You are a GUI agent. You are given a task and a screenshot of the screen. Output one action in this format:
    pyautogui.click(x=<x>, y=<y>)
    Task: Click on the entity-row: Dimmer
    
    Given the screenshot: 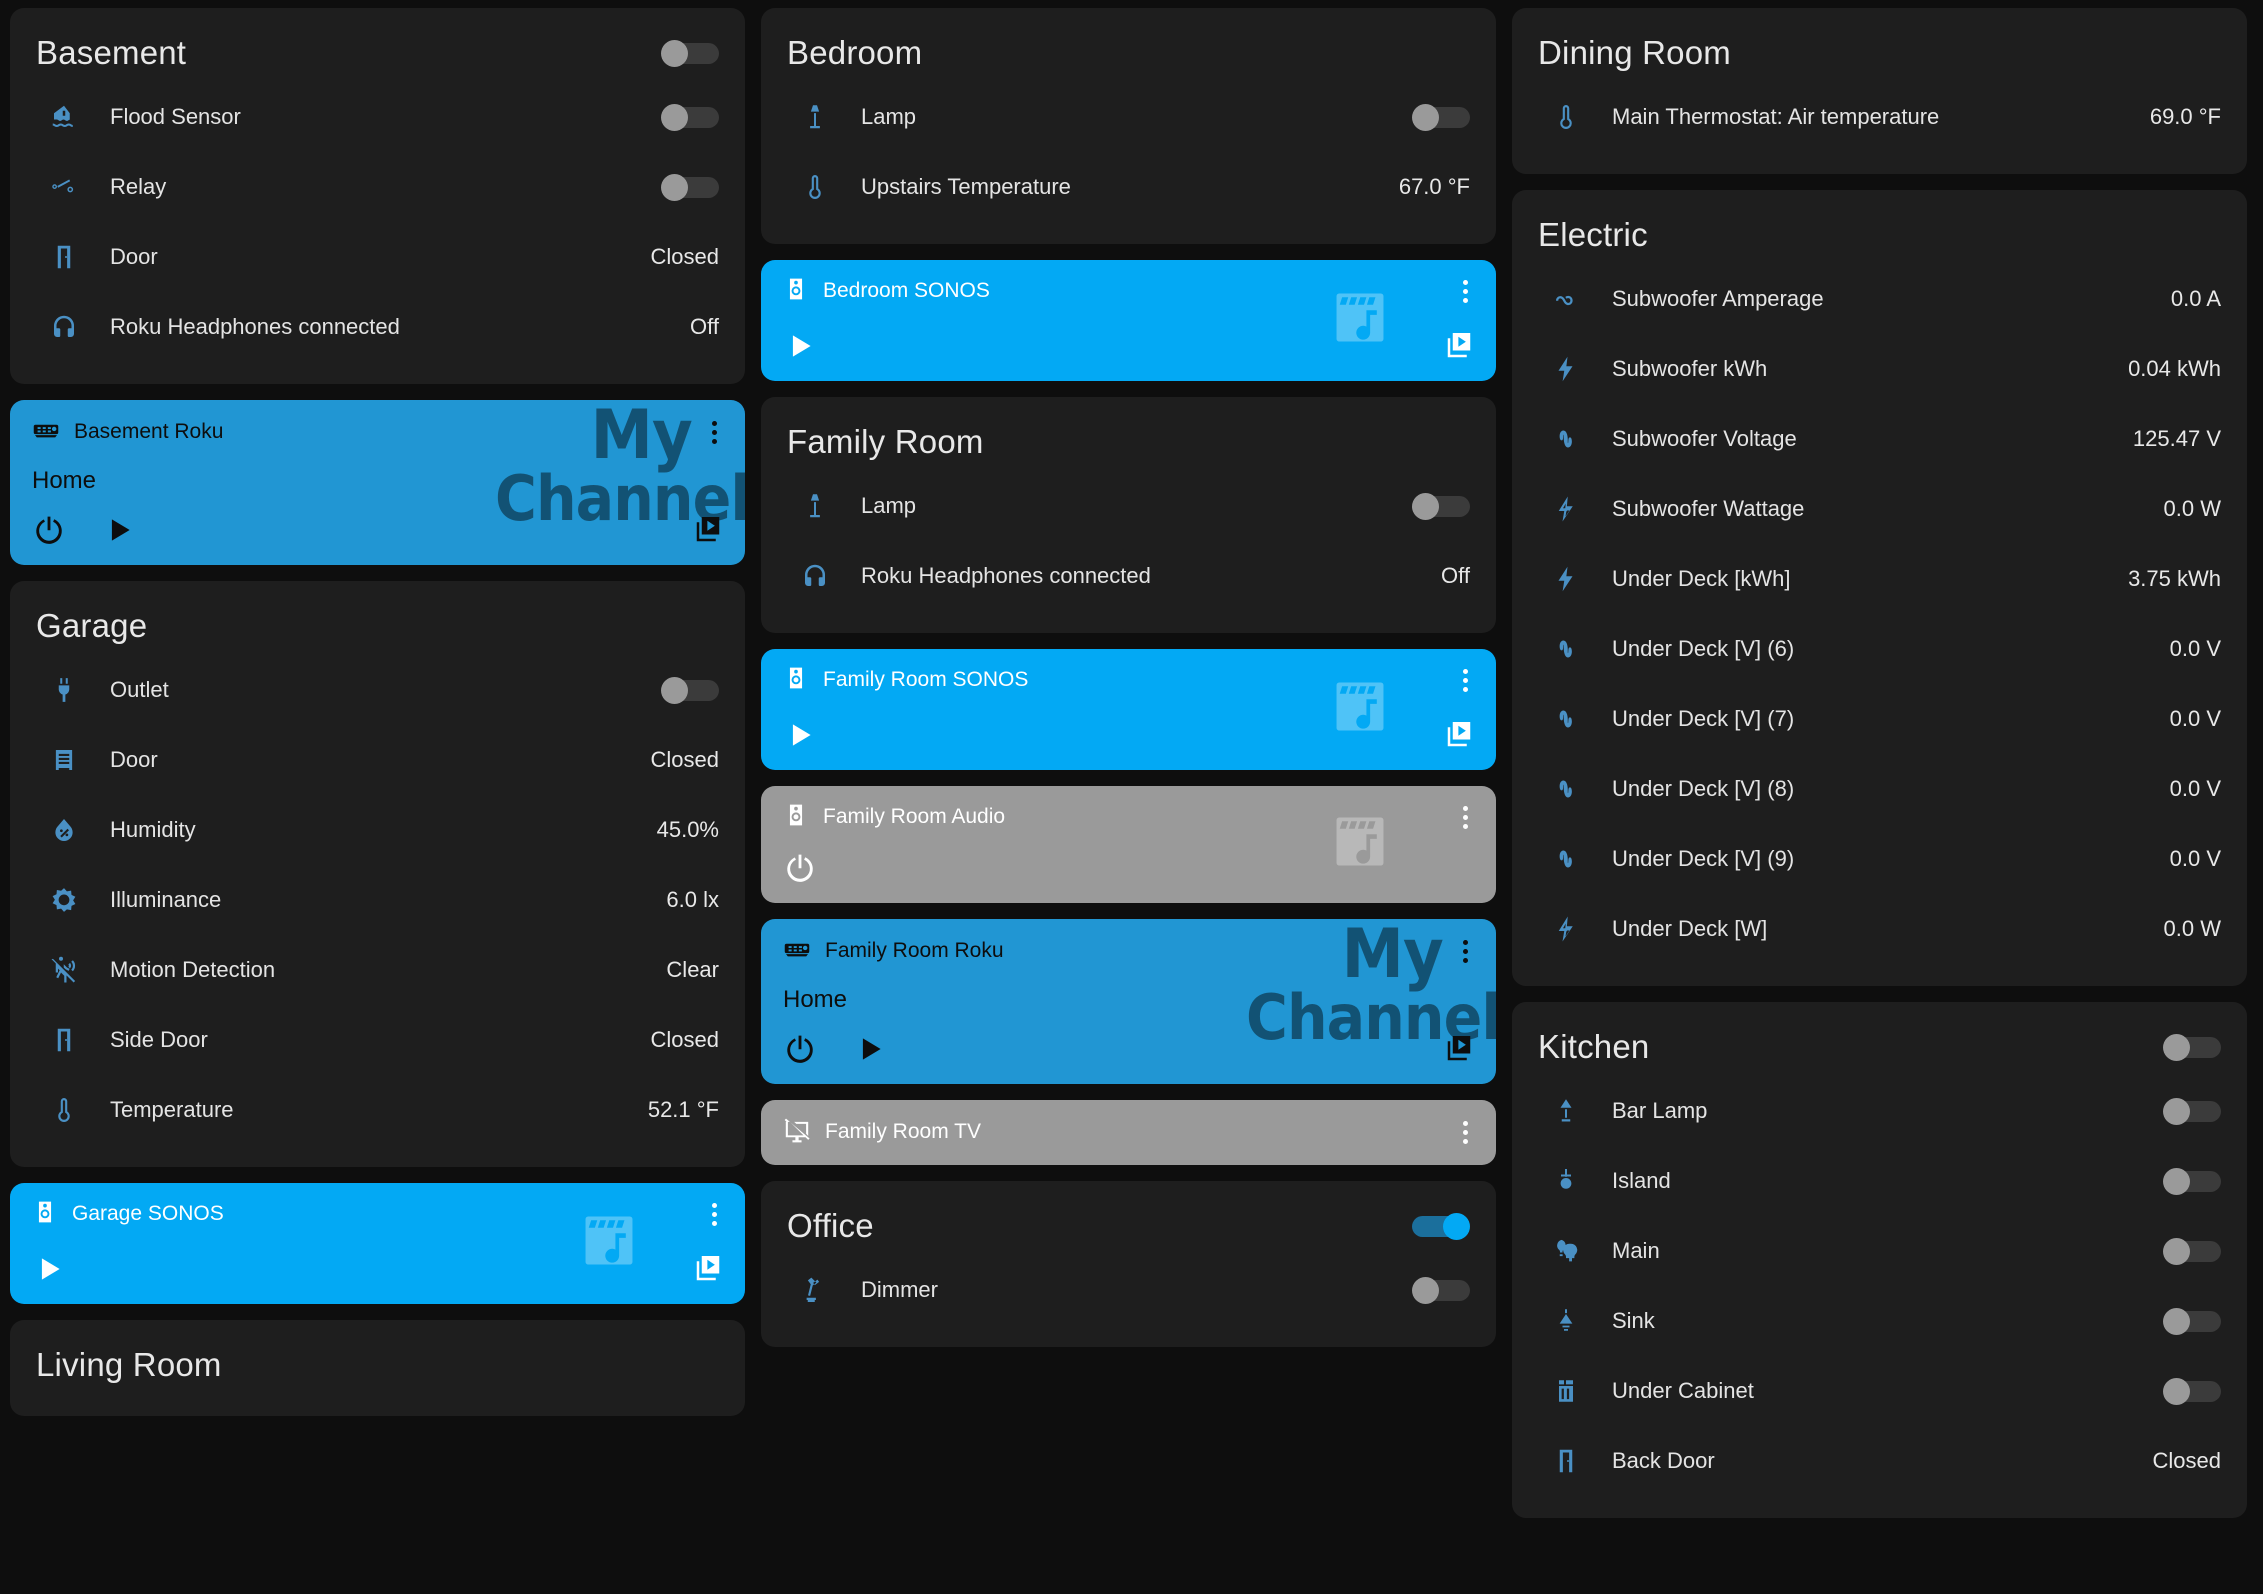 What is the action you would take?
    pyautogui.click(x=1128, y=1290)
    